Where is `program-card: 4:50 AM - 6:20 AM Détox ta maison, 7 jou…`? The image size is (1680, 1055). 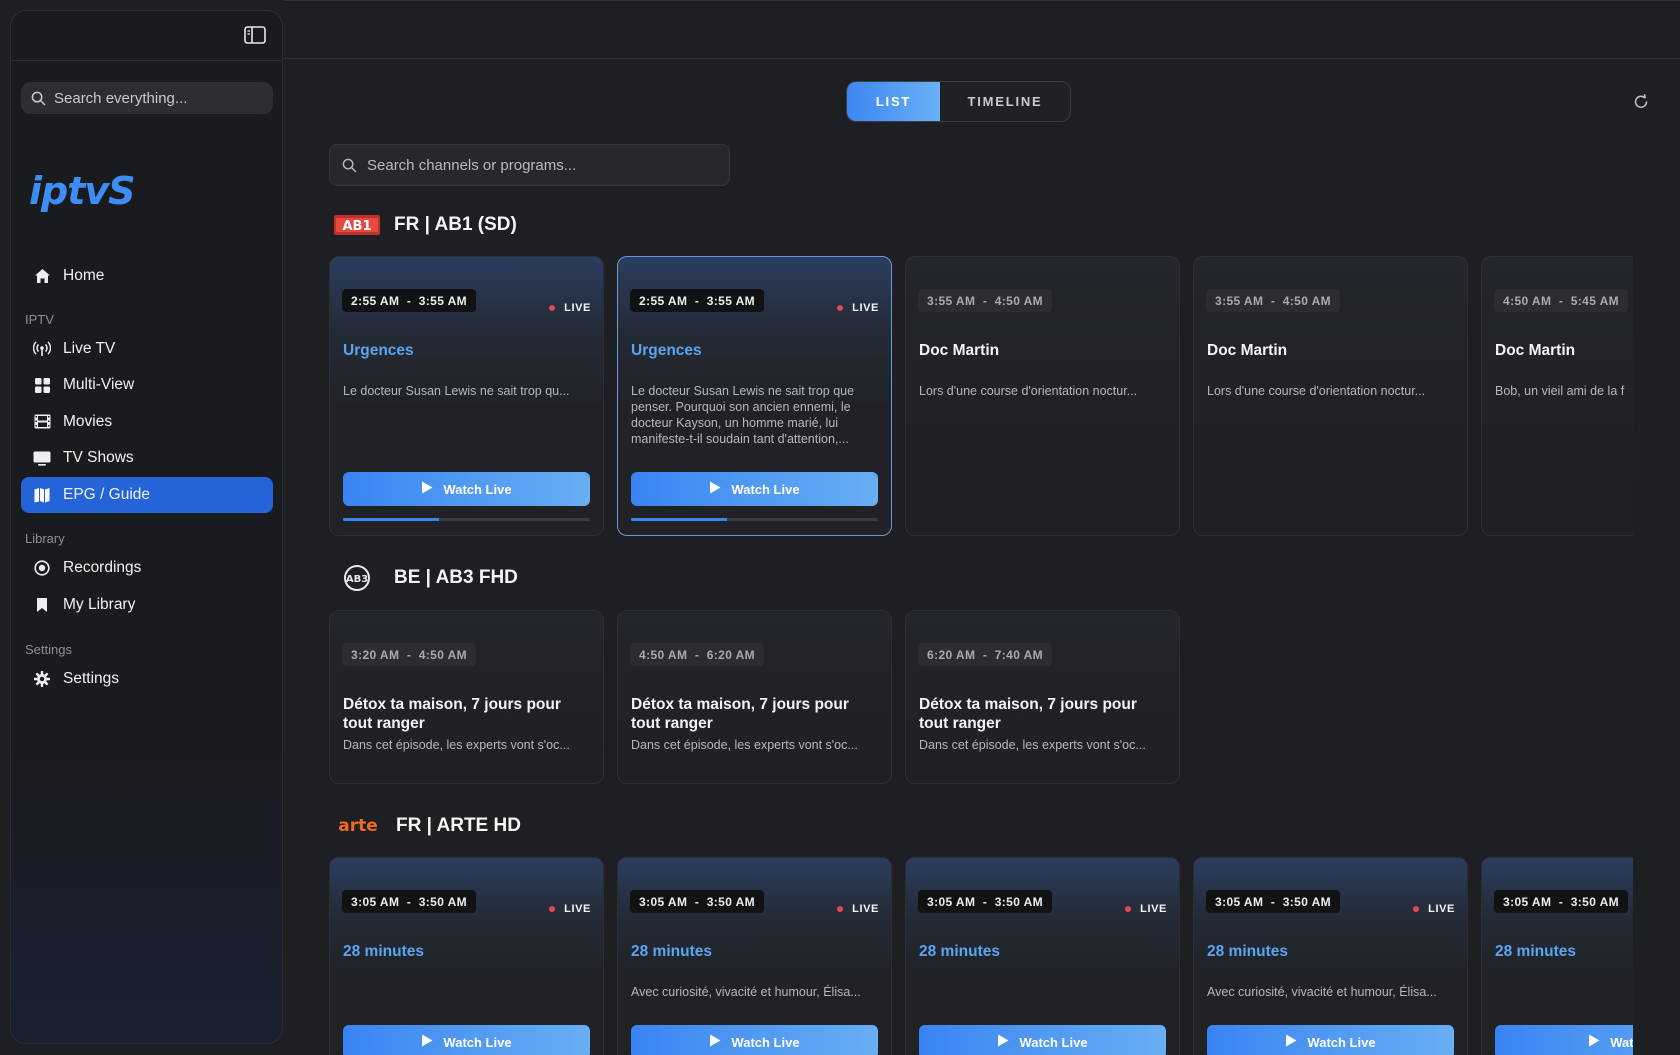 program-card: 4:50 AM - 6:20 AM Détox ta maison, 7 jou… is located at coordinates (754, 697).